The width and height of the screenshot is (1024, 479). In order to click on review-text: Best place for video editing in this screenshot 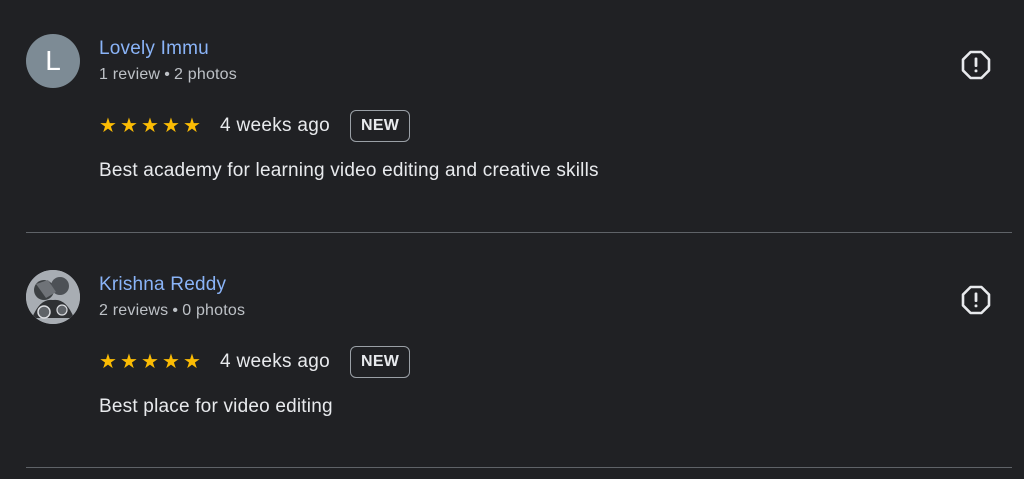, I will do `click(216, 406)`.